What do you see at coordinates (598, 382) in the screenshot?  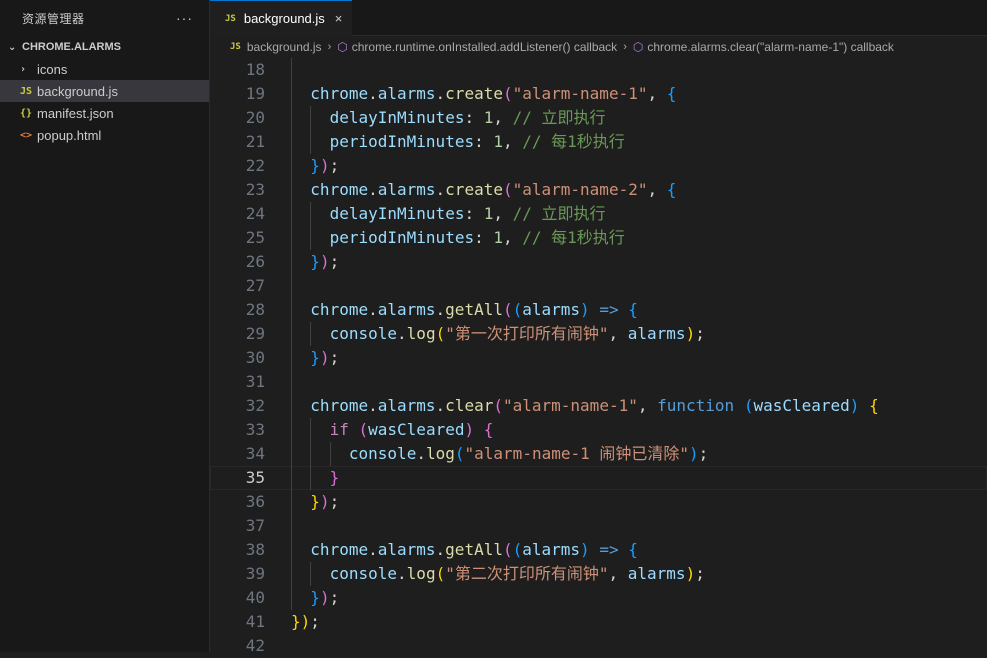 I see `code-line: 31` at bounding box center [598, 382].